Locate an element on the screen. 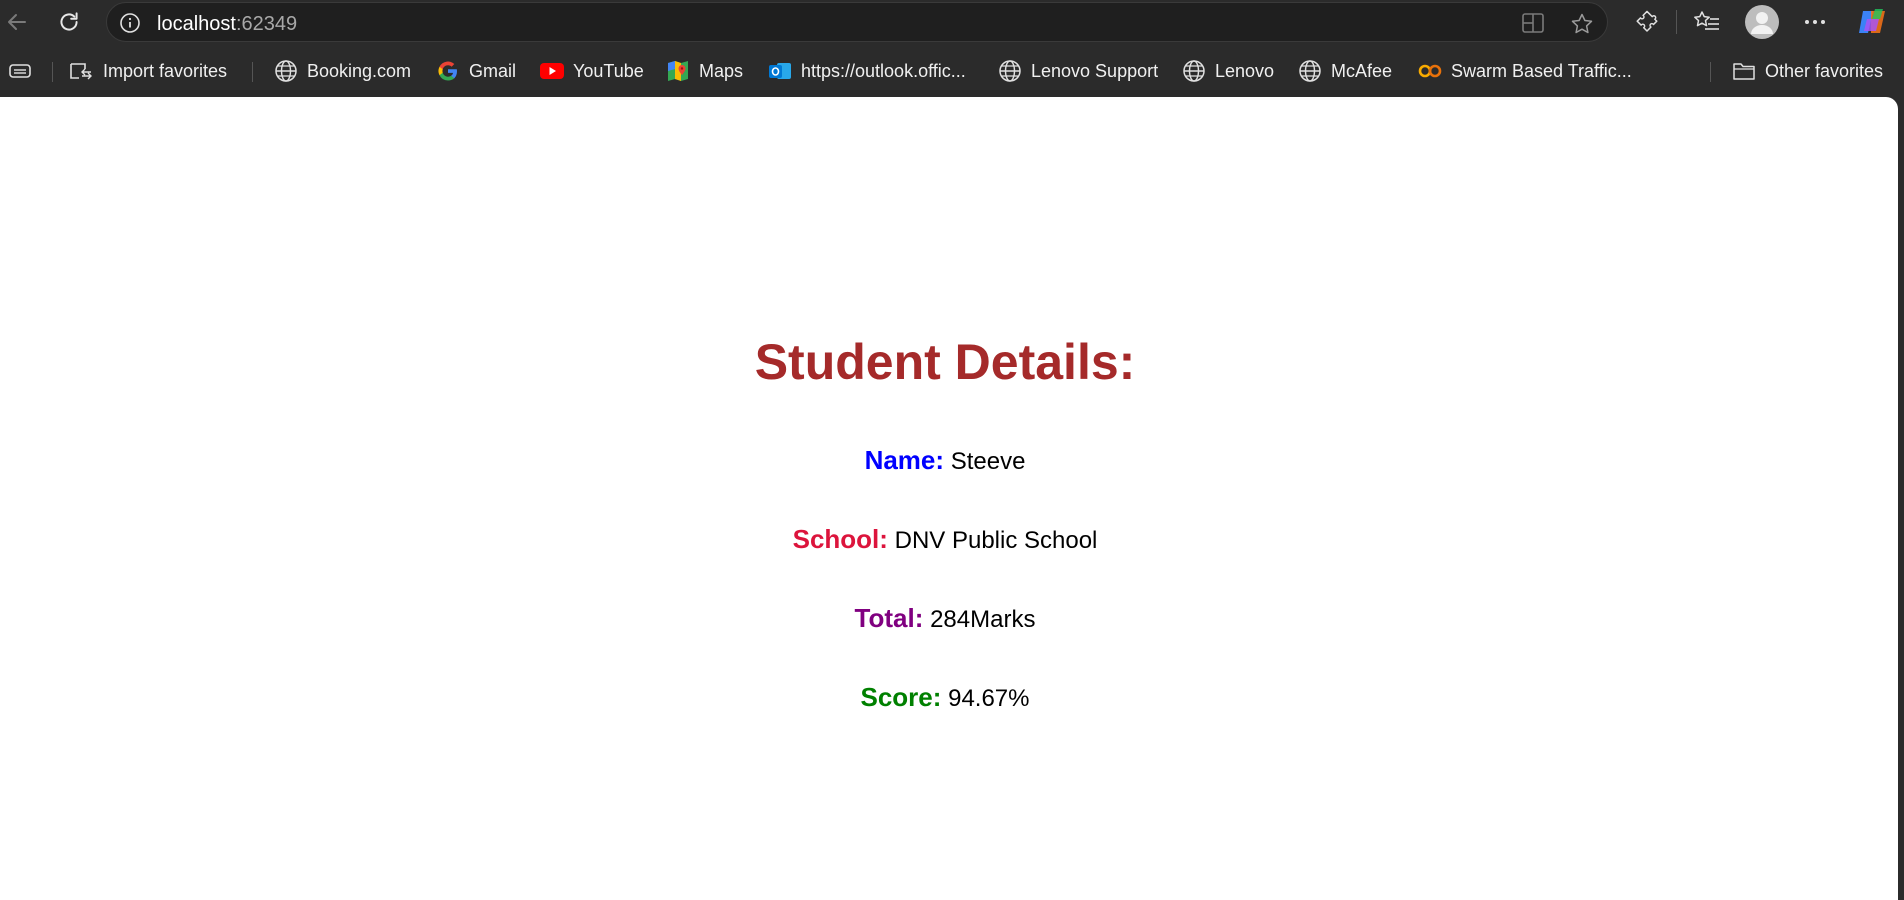  favorites-button is located at coordinates (1707, 22).